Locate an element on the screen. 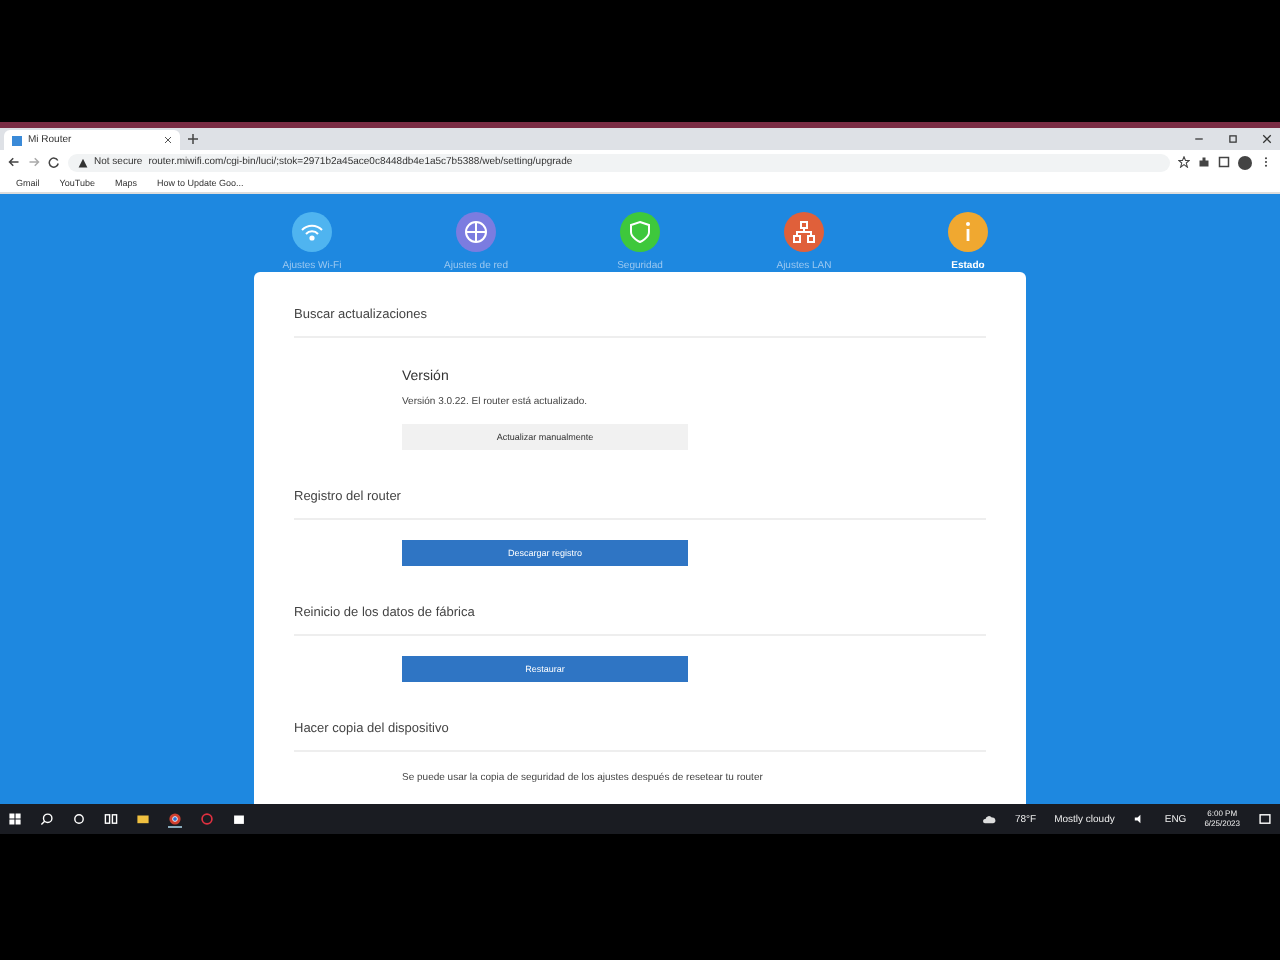  new-tab-icon is located at coordinates (193, 139).